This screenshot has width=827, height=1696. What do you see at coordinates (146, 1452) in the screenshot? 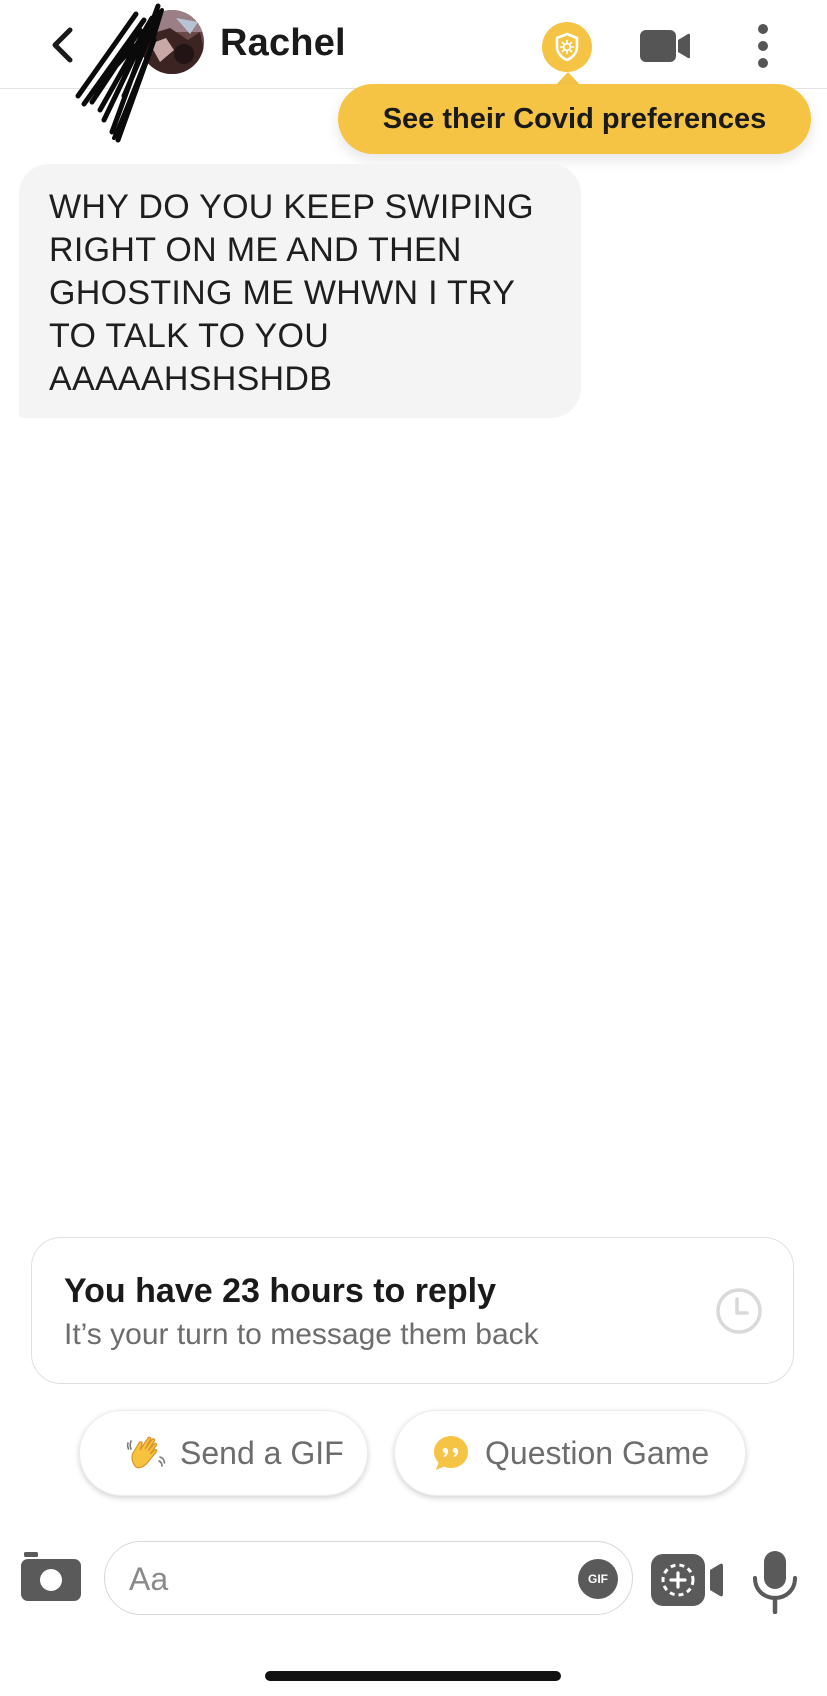
I see `waving-hand-icon` at bounding box center [146, 1452].